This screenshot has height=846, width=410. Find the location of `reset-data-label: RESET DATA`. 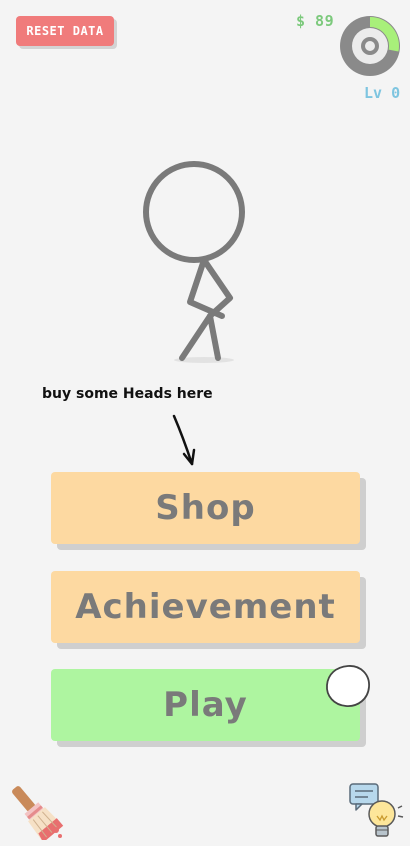

reset-data-label: RESET DATA is located at coordinates (65, 31).